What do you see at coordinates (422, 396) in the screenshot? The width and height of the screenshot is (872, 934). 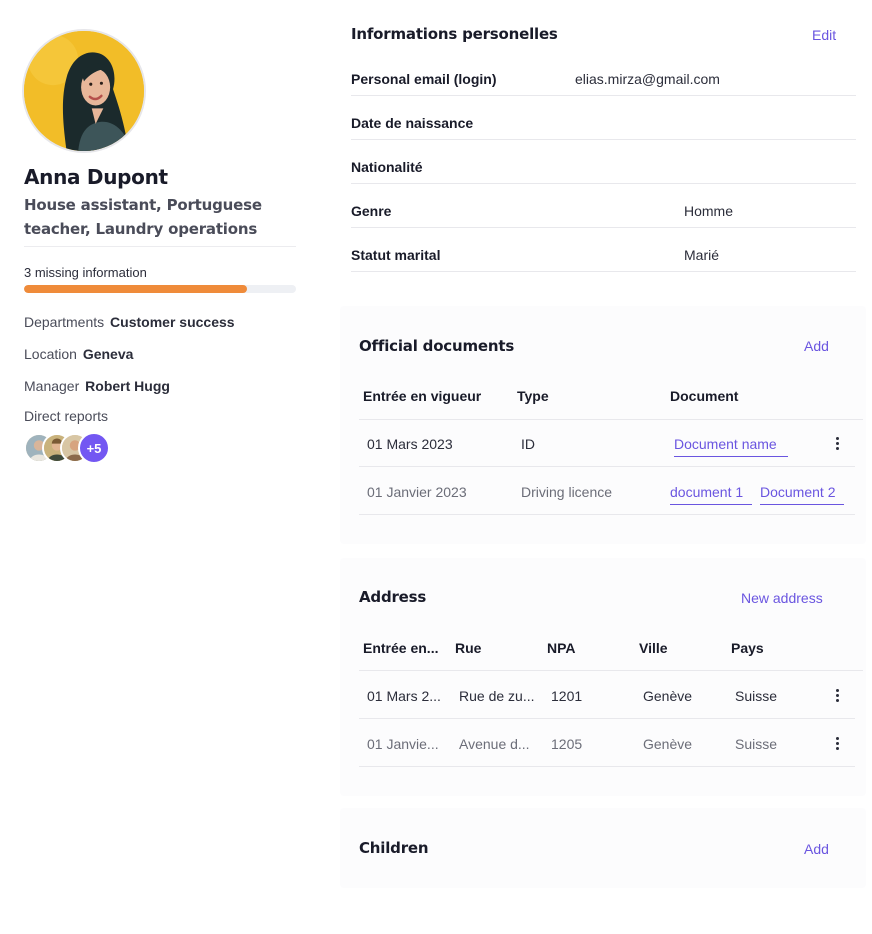 I see `doc-col-date: Entrée en vigueur` at bounding box center [422, 396].